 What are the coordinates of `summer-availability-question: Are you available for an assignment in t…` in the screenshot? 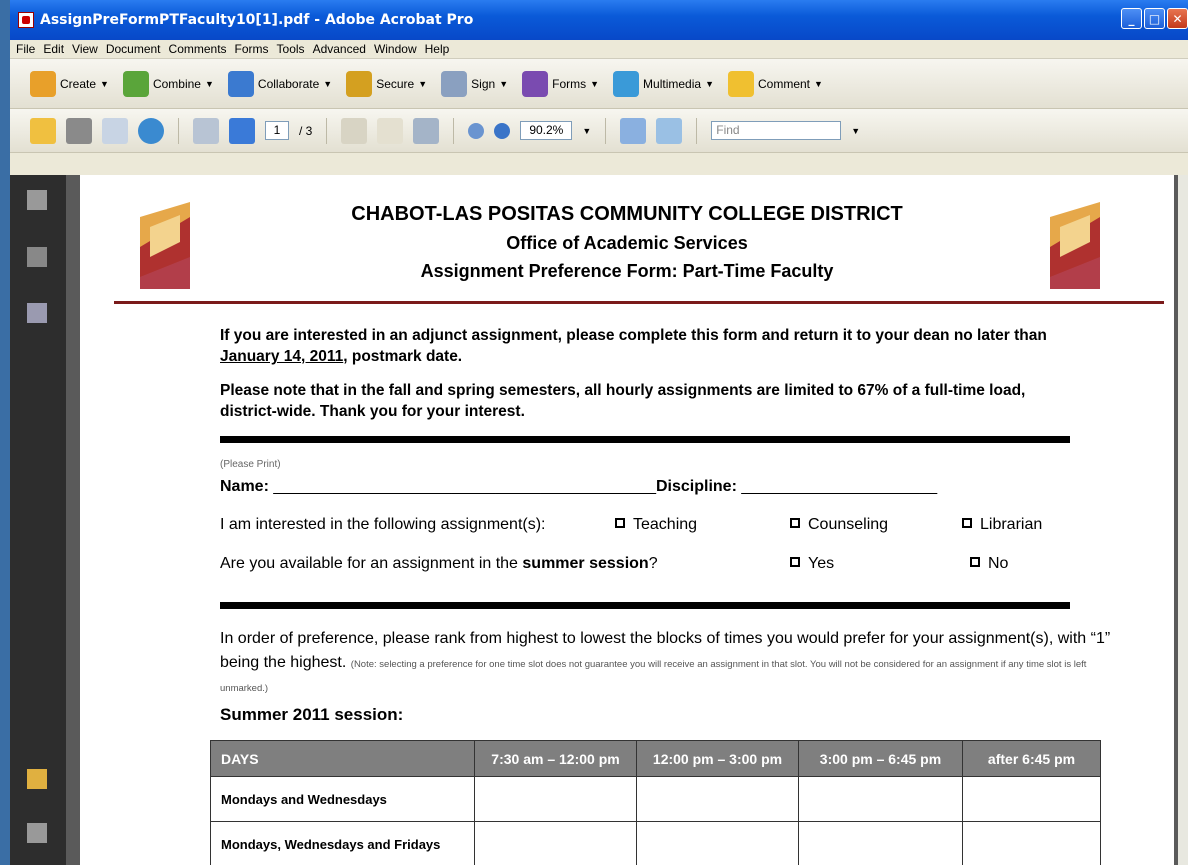 It's located at (439, 564).